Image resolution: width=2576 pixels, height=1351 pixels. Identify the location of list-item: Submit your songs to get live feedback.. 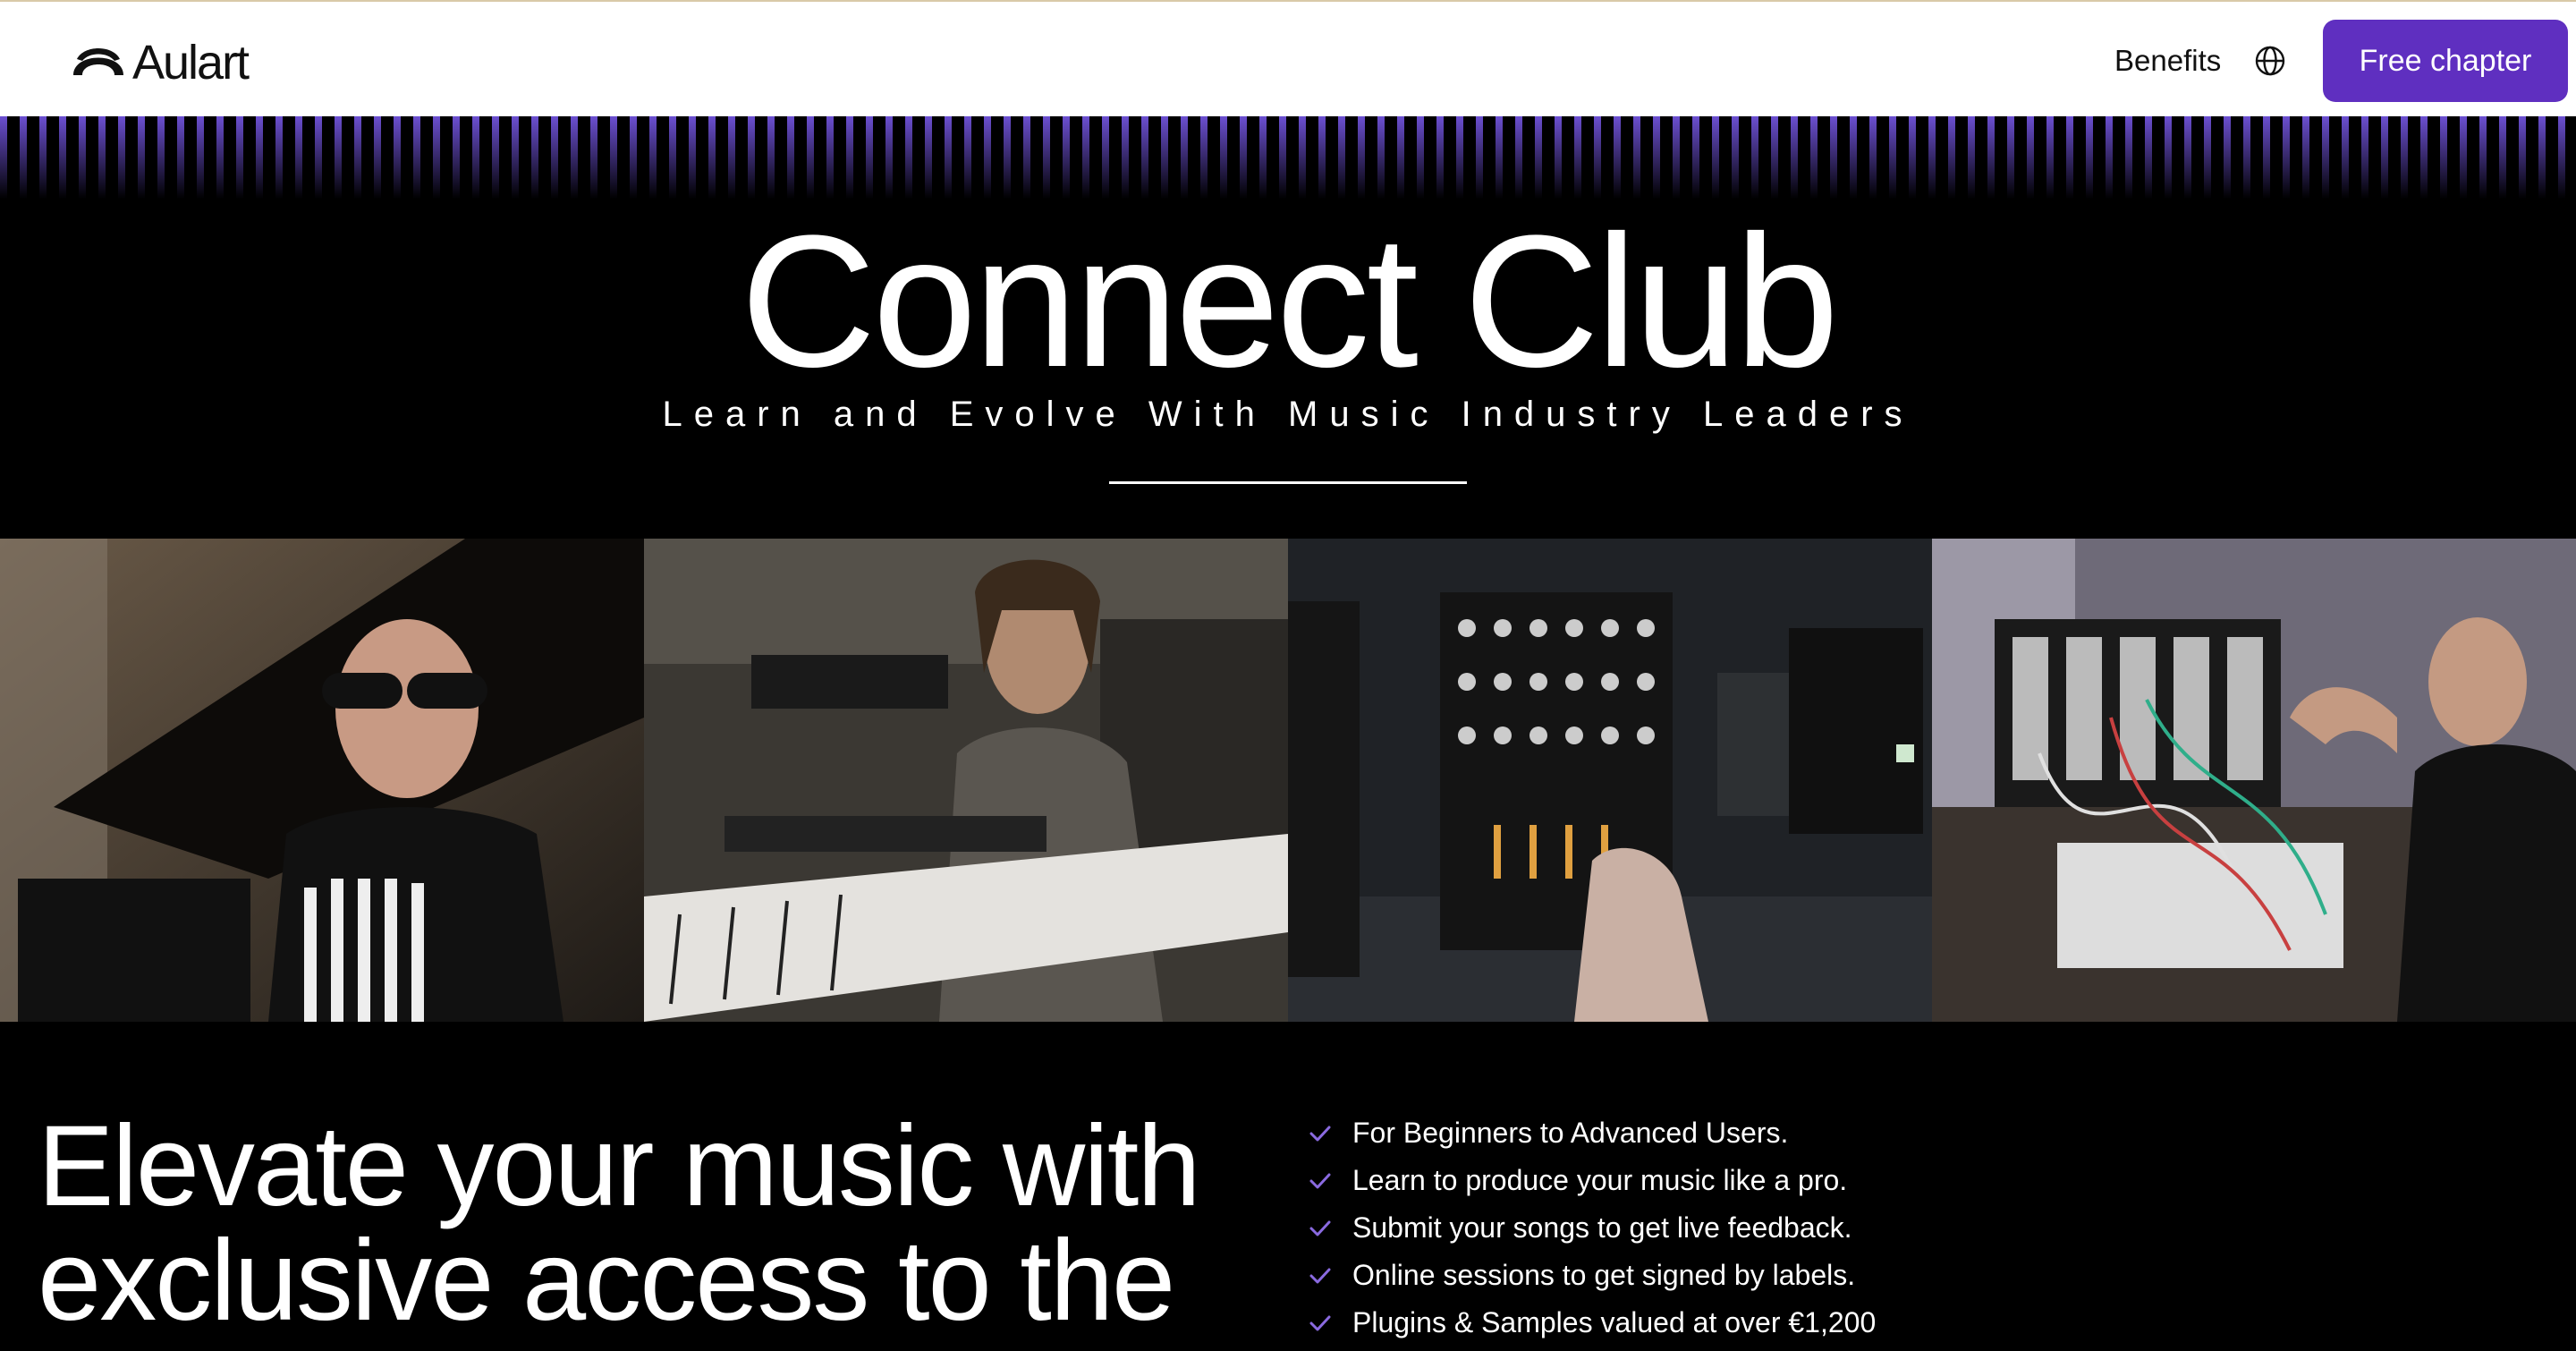
(1591, 1228).